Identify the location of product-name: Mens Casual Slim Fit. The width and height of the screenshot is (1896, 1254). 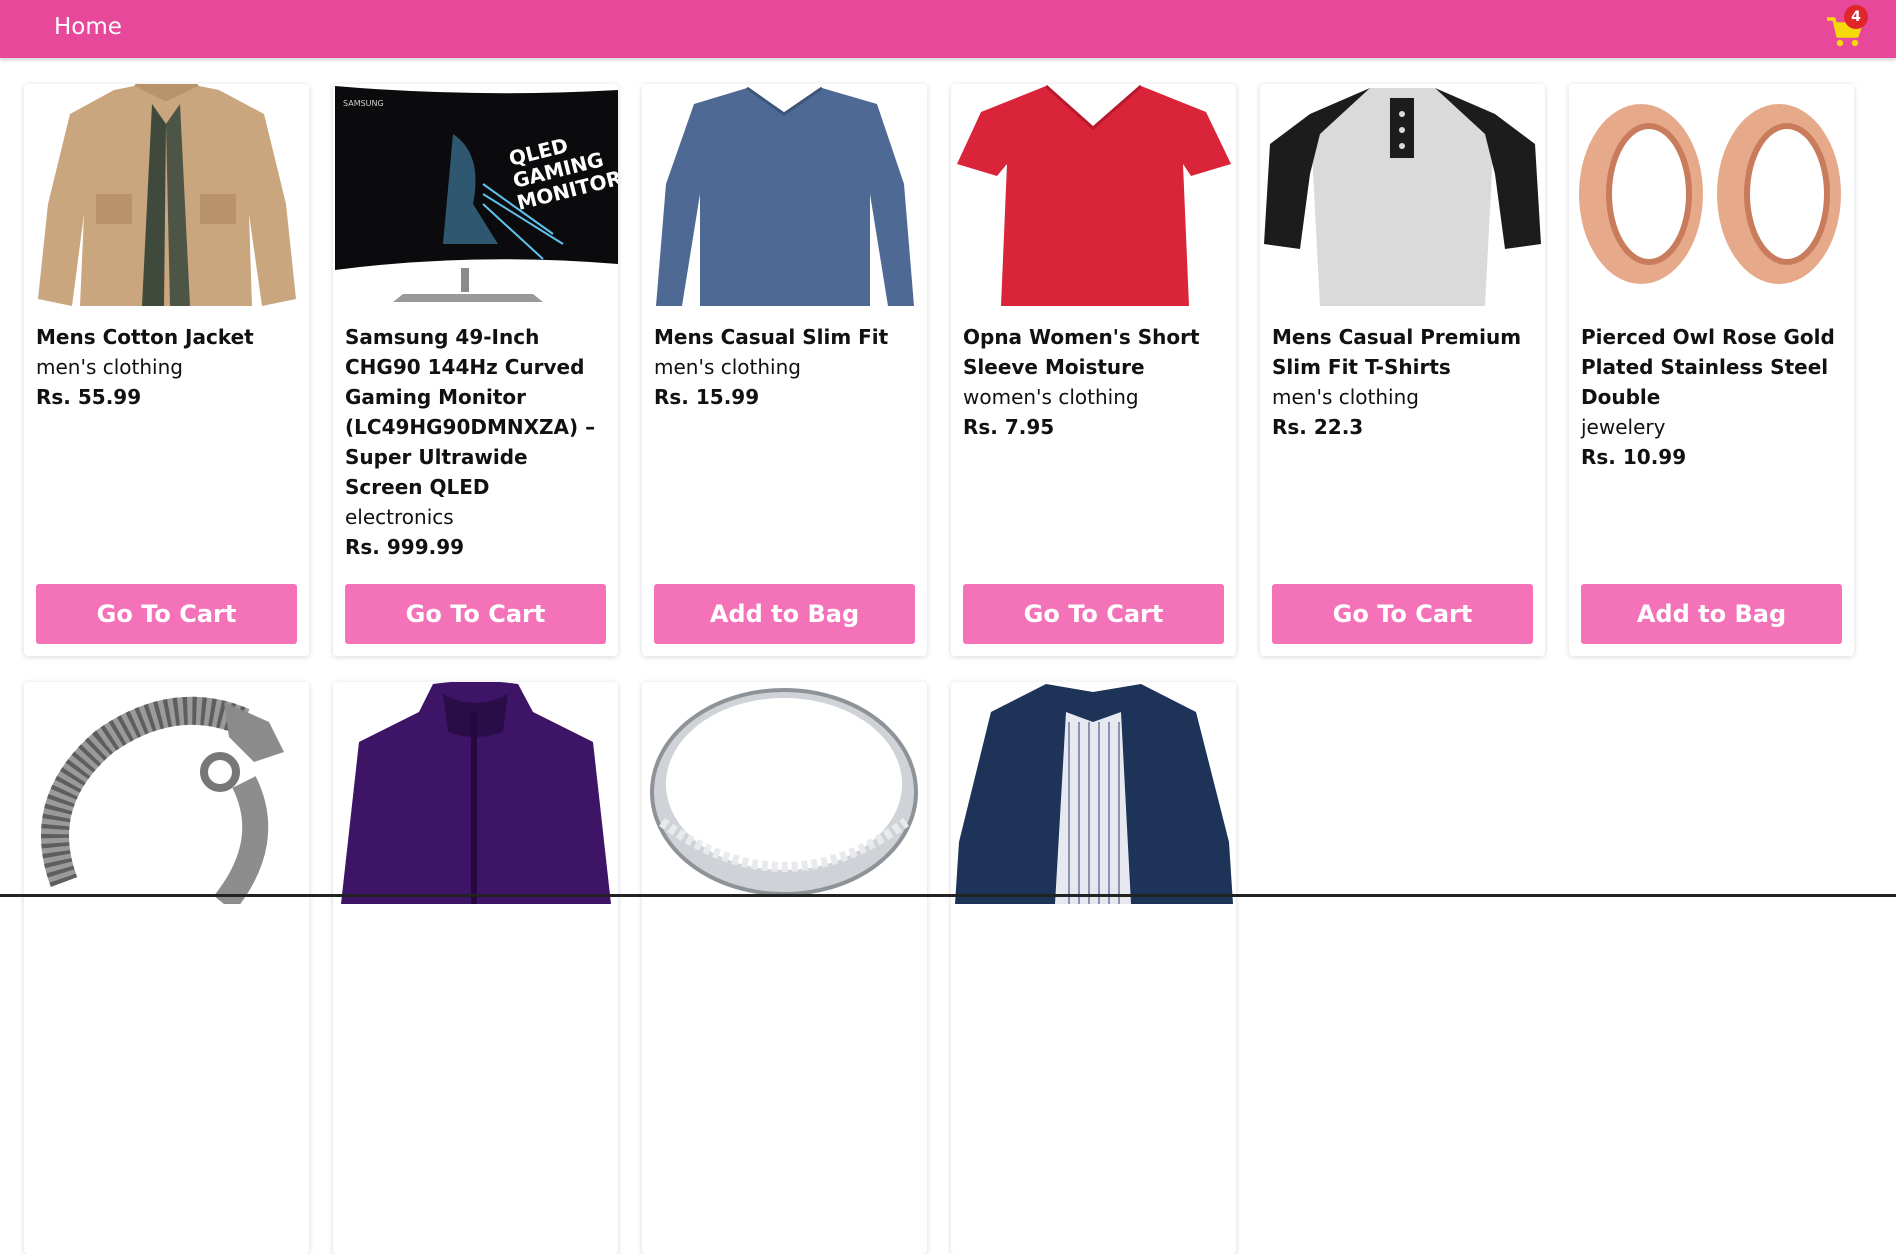
(771, 337).